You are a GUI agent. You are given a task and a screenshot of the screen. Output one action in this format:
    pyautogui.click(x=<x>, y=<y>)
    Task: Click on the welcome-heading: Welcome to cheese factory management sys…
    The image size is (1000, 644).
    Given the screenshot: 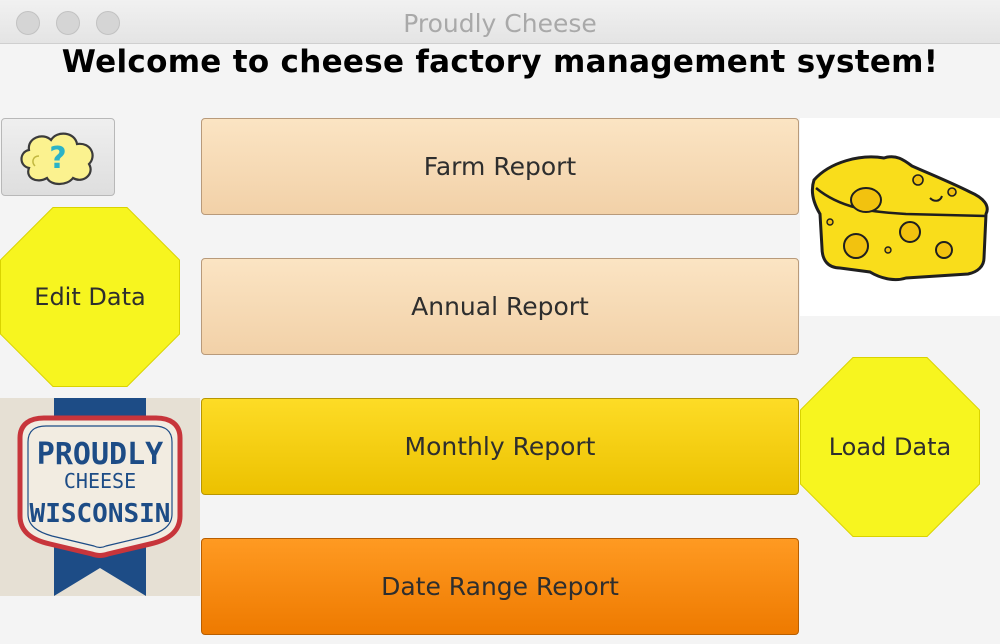 What is the action you would take?
    pyautogui.click(x=500, y=62)
    